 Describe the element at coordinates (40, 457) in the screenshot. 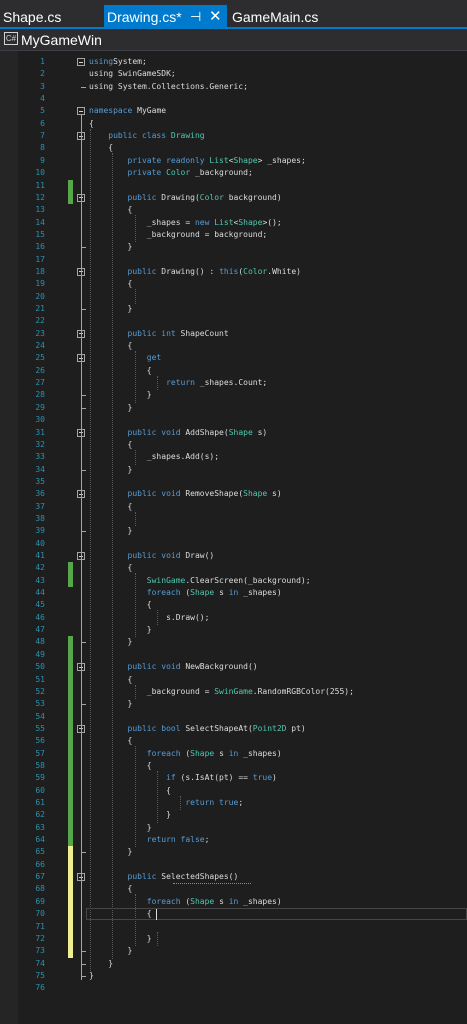

I see `line-number: 33` at that location.